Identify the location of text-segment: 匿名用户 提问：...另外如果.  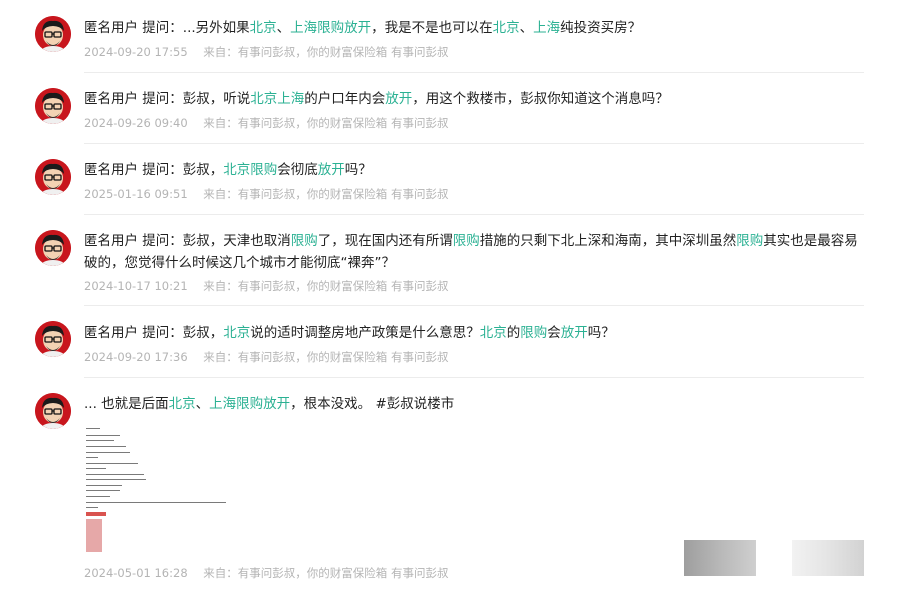
(167, 28).